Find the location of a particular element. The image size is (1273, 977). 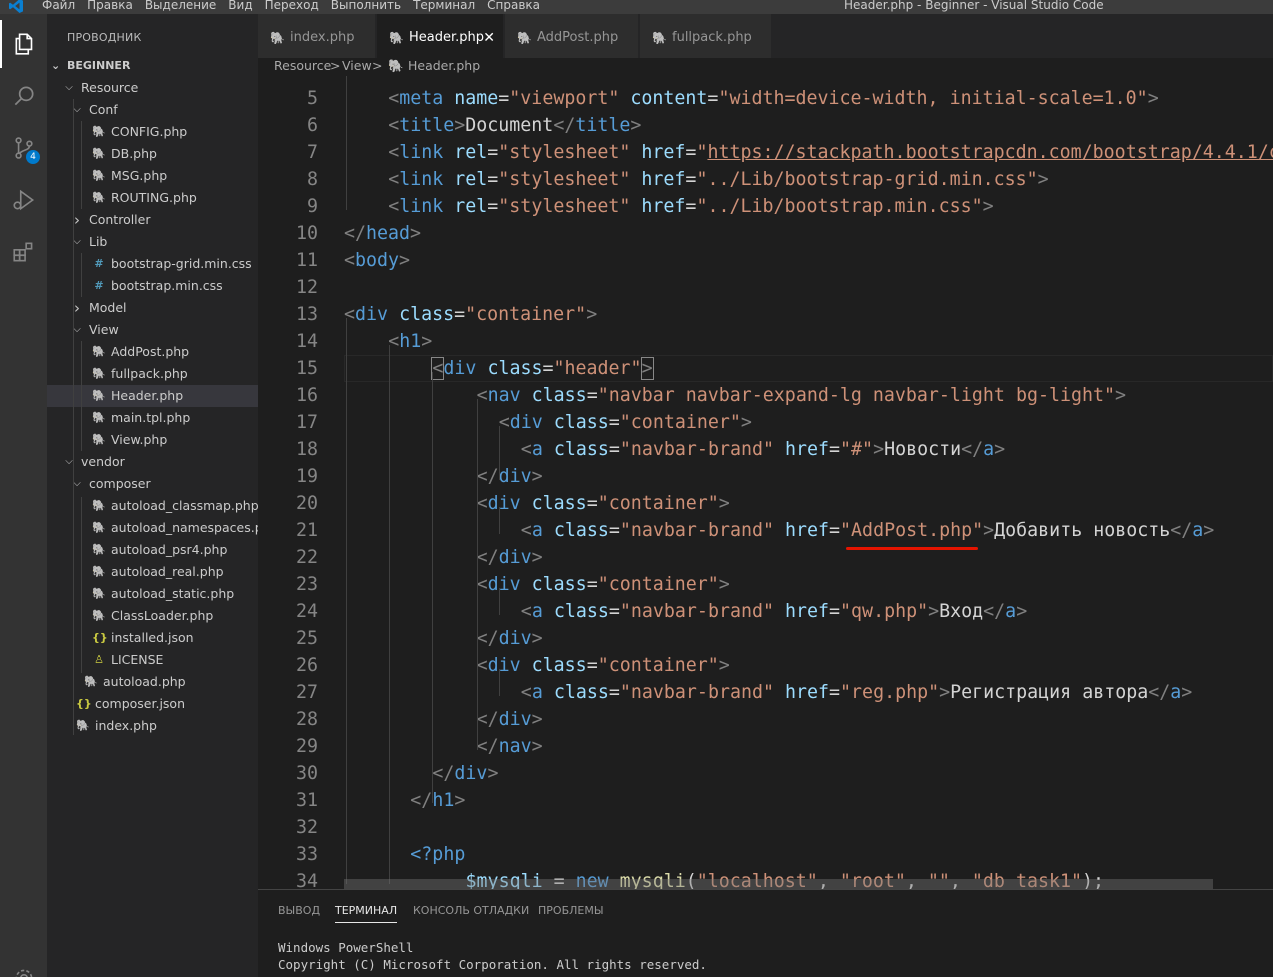

line-number: 33 is located at coordinates (306, 854).